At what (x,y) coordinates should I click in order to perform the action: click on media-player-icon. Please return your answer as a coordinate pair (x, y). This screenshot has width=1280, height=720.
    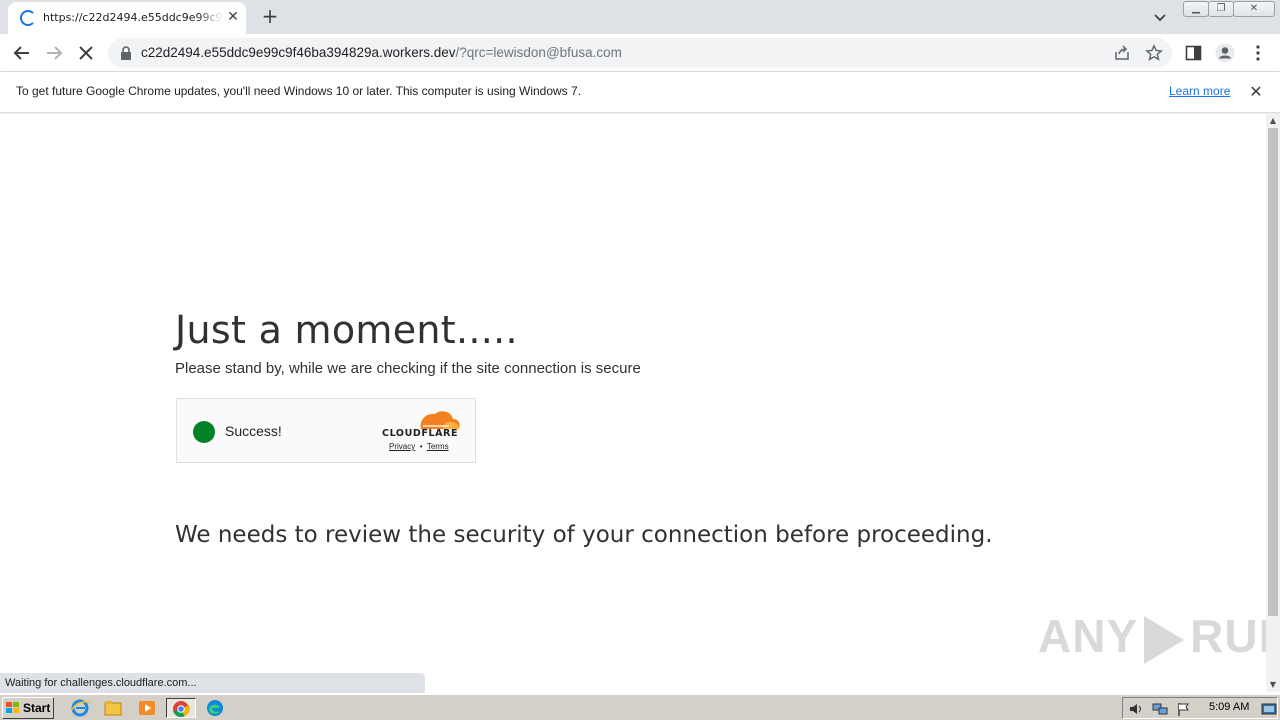
    Looking at the image, I should click on (147, 708).